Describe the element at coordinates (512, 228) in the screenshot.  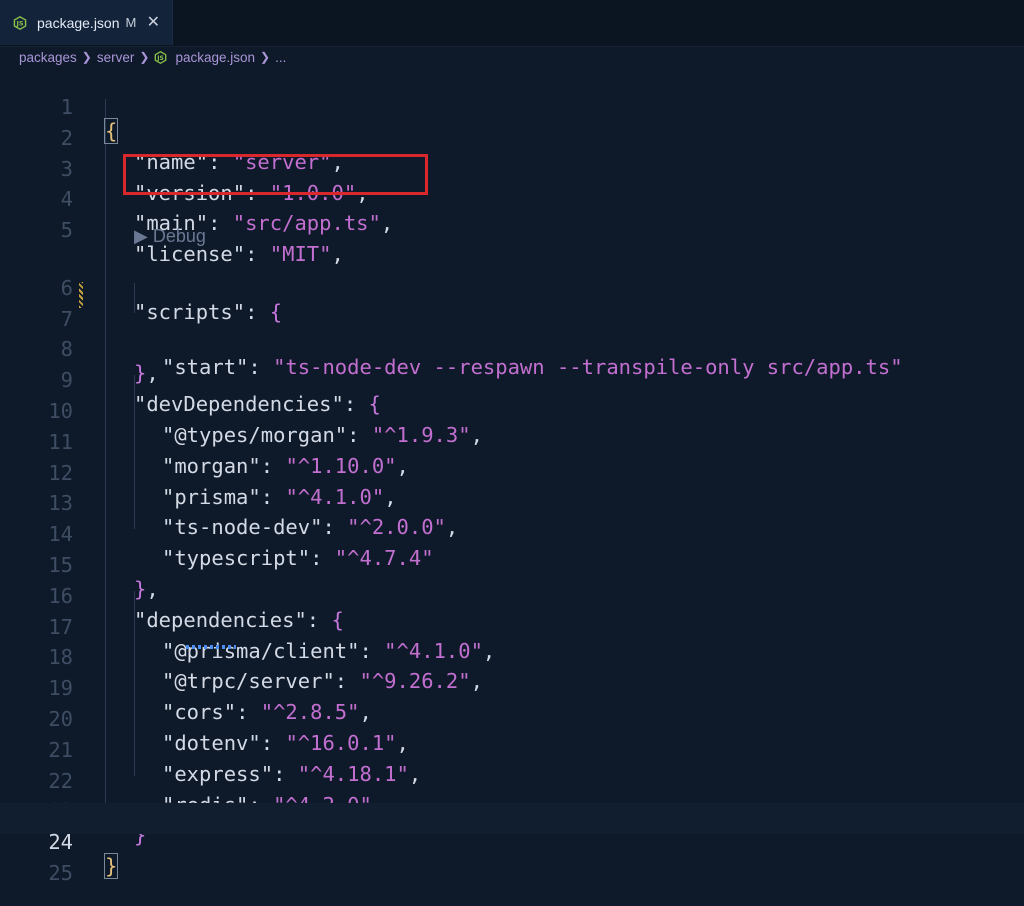
I see `code-line: 5 "license": "MIT",` at that location.